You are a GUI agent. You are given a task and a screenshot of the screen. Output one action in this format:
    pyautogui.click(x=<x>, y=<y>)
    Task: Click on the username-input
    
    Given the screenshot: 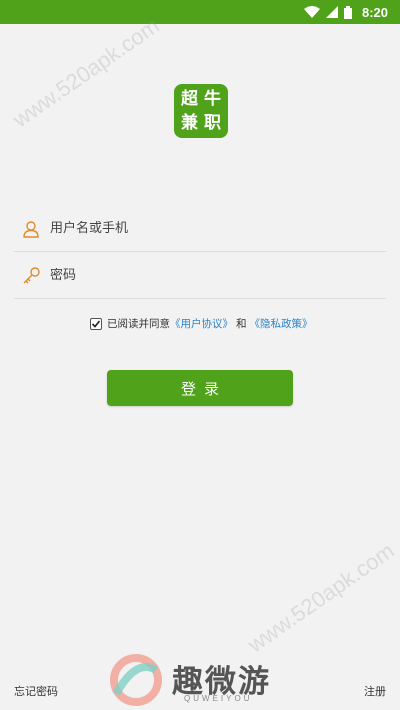 What is the action you would take?
    pyautogui.click(x=200, y=228)
    